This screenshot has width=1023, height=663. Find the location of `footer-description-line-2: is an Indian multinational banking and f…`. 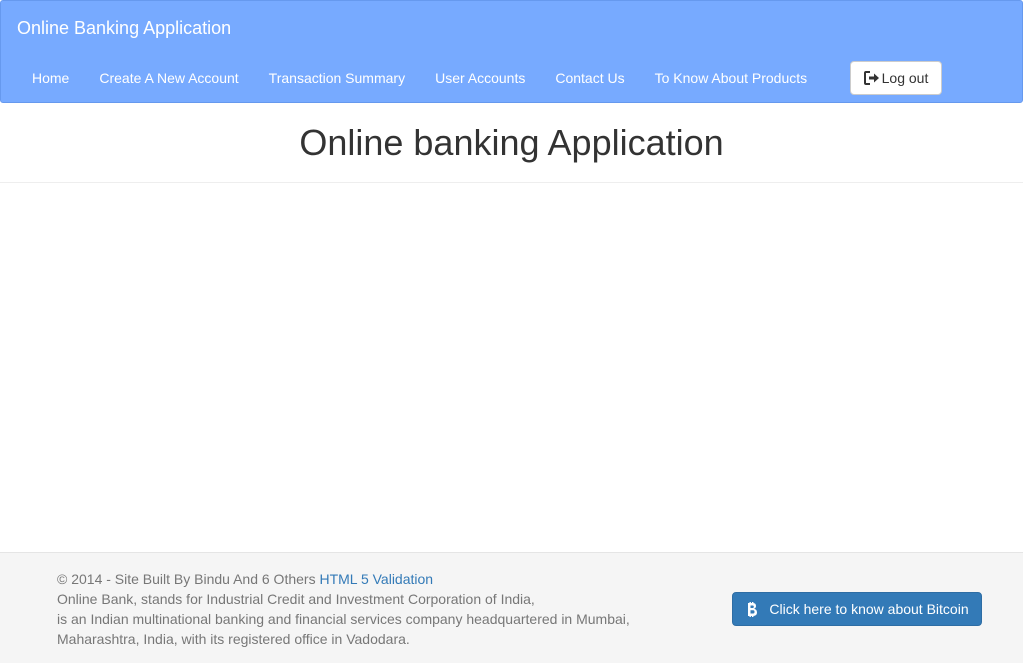

footer-description-line-2: is an Indian multinational banking and f… is located at coordinates (343, 619).